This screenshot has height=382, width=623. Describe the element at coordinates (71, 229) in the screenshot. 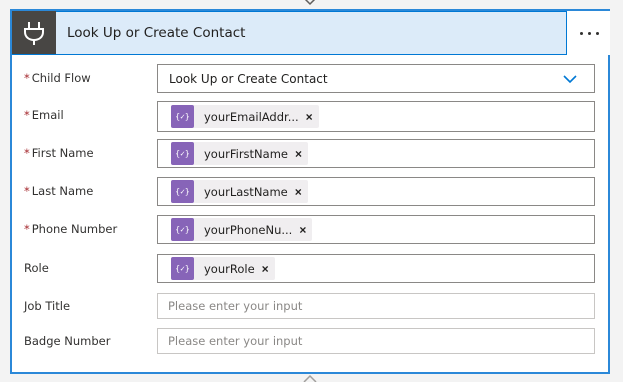

I see `phone-number-label: * Phone Number` at that location.